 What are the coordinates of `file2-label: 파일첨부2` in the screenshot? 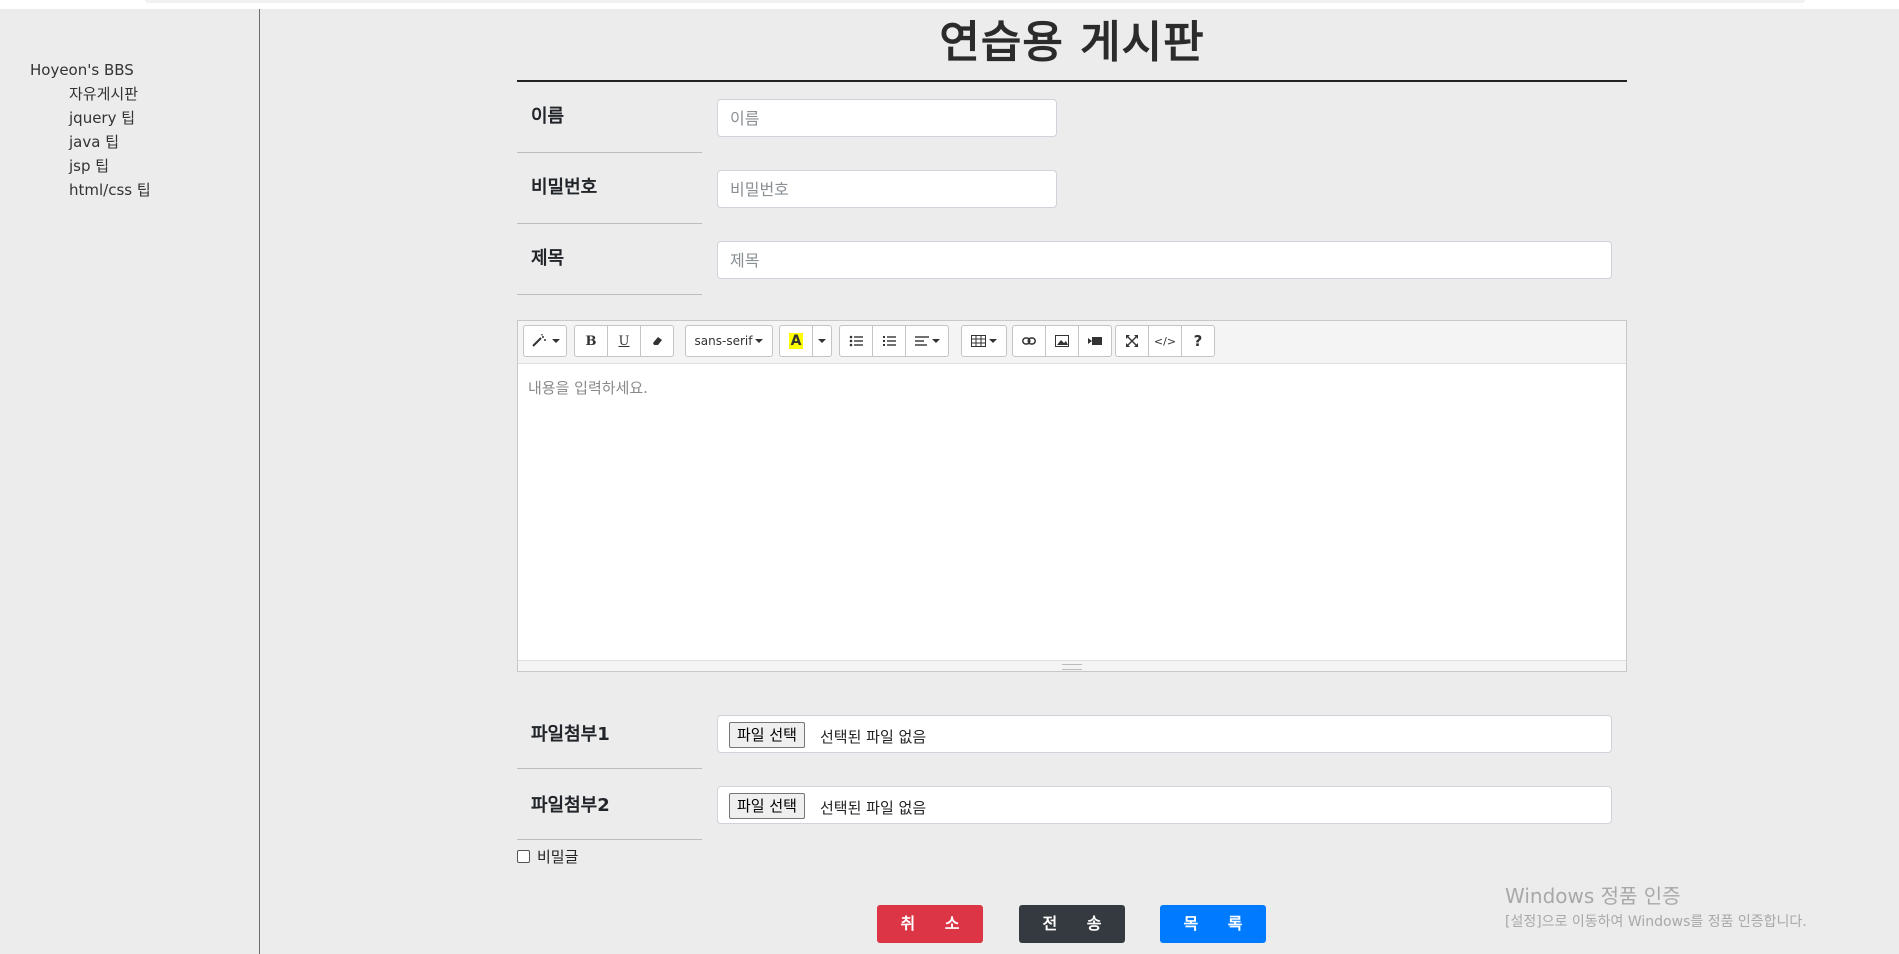 It's located at (570, 805).